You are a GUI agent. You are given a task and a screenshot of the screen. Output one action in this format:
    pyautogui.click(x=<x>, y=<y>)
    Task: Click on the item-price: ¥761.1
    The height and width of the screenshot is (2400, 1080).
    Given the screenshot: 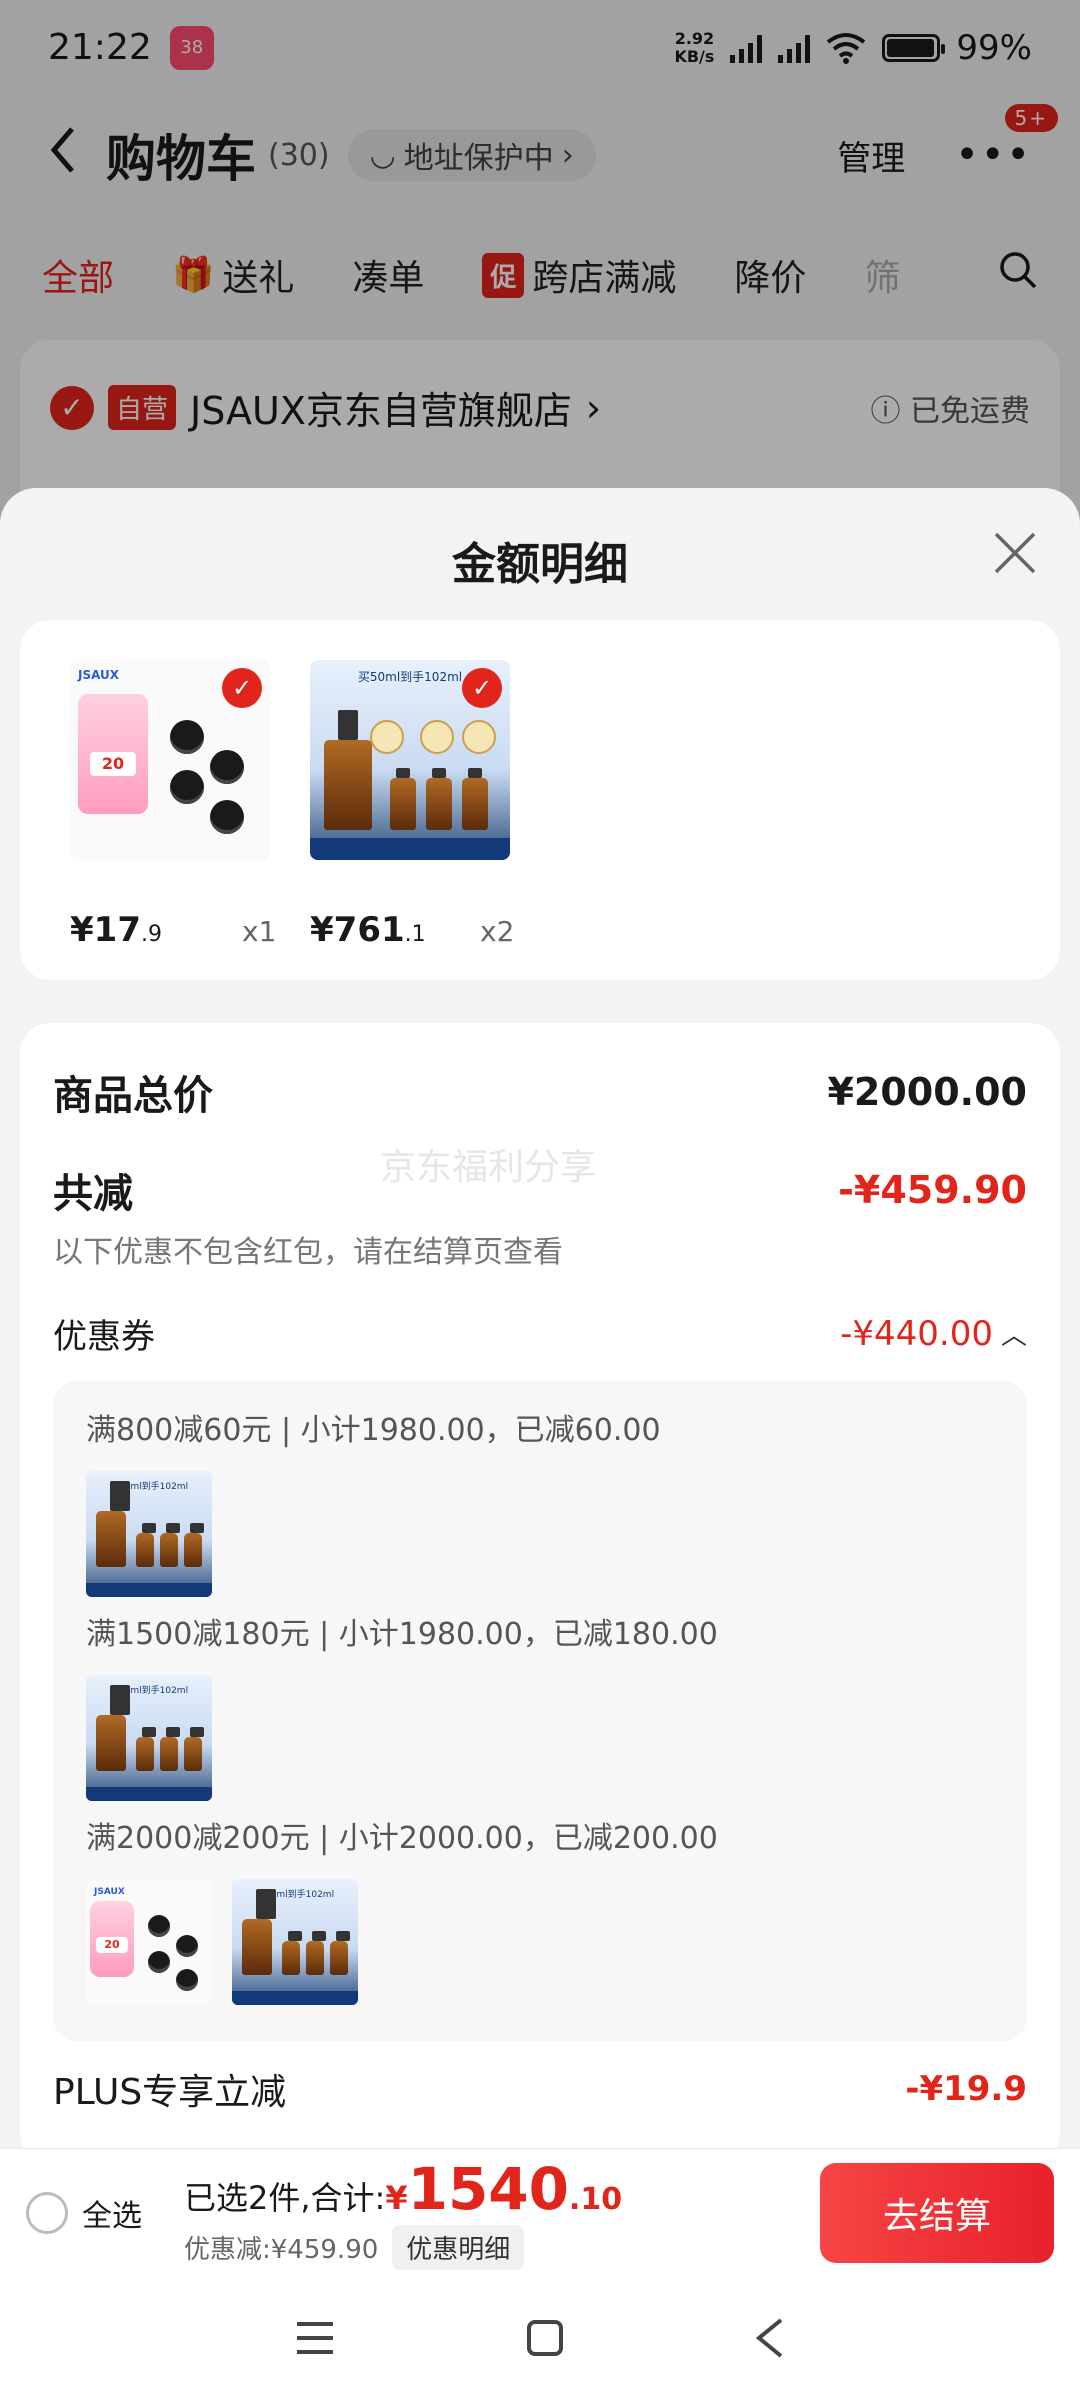 What is the action you would take?
    pyautogui.click(x=368, y=930)
    